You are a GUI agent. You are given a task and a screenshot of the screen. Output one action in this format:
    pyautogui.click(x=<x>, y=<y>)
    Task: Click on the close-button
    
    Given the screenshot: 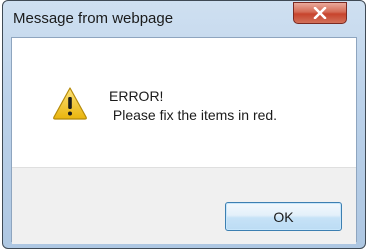 What is the action you would take?
    pyautogui.click(x=320, y=13)
    